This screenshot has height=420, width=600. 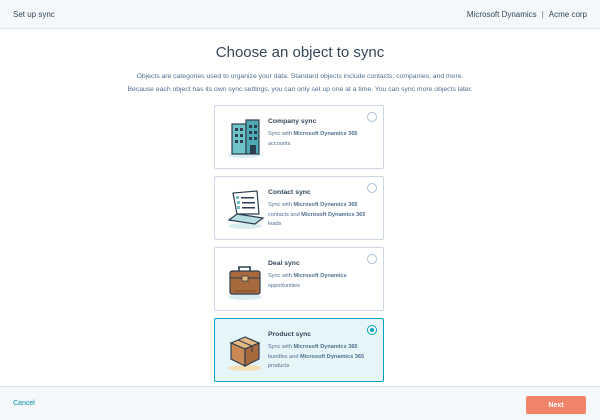 I want to click on deal-sync-radio, so click(x=372, y=259).